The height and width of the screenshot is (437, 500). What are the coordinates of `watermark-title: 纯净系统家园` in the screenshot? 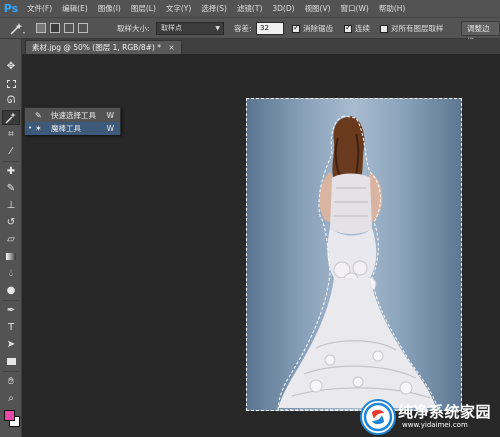 It's located at (445, 412).